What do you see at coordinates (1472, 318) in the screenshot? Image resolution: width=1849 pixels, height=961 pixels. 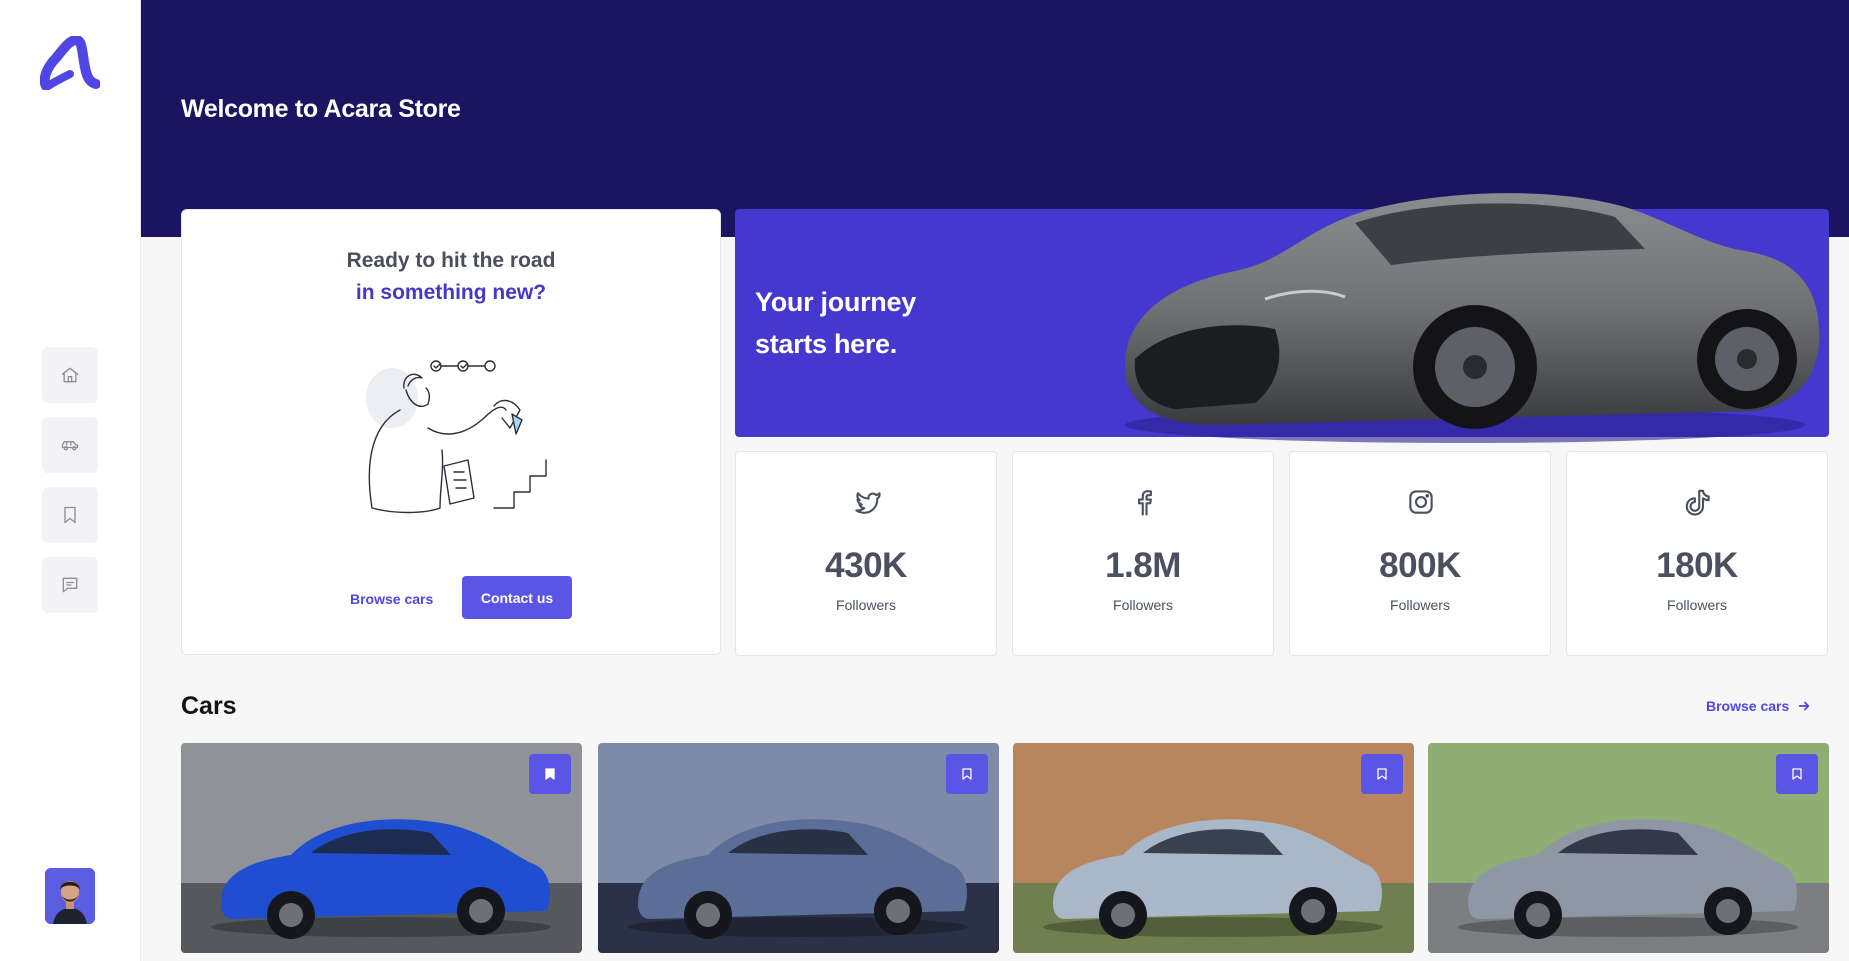 I see `sports-car-image` at bounding box center [1472, 318].